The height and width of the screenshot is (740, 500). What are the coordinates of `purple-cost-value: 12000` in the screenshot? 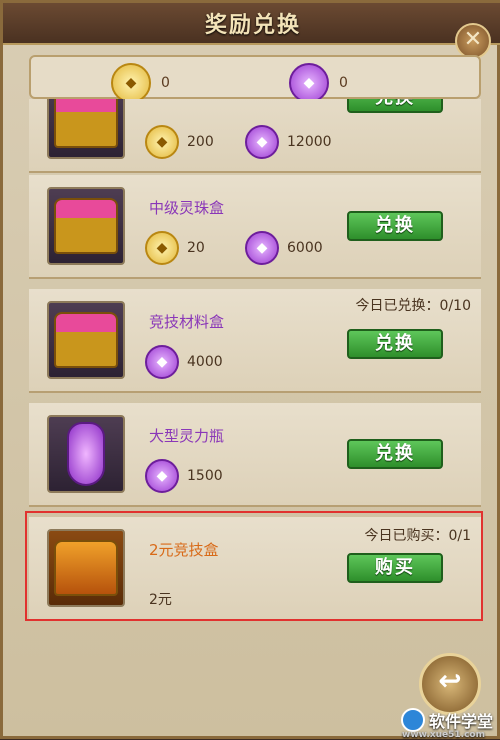 It's located at (309, 142).